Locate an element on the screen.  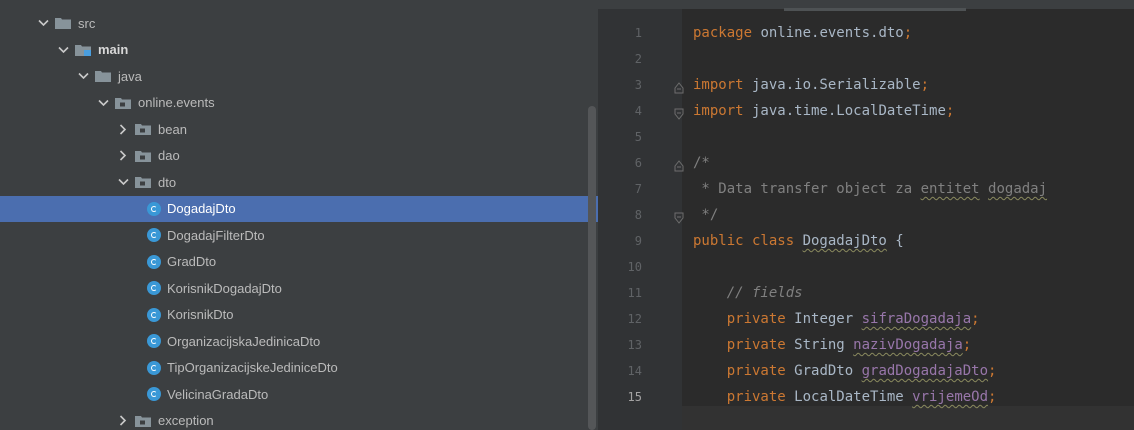
code-token: Integer is located at coordinates (828, 319).